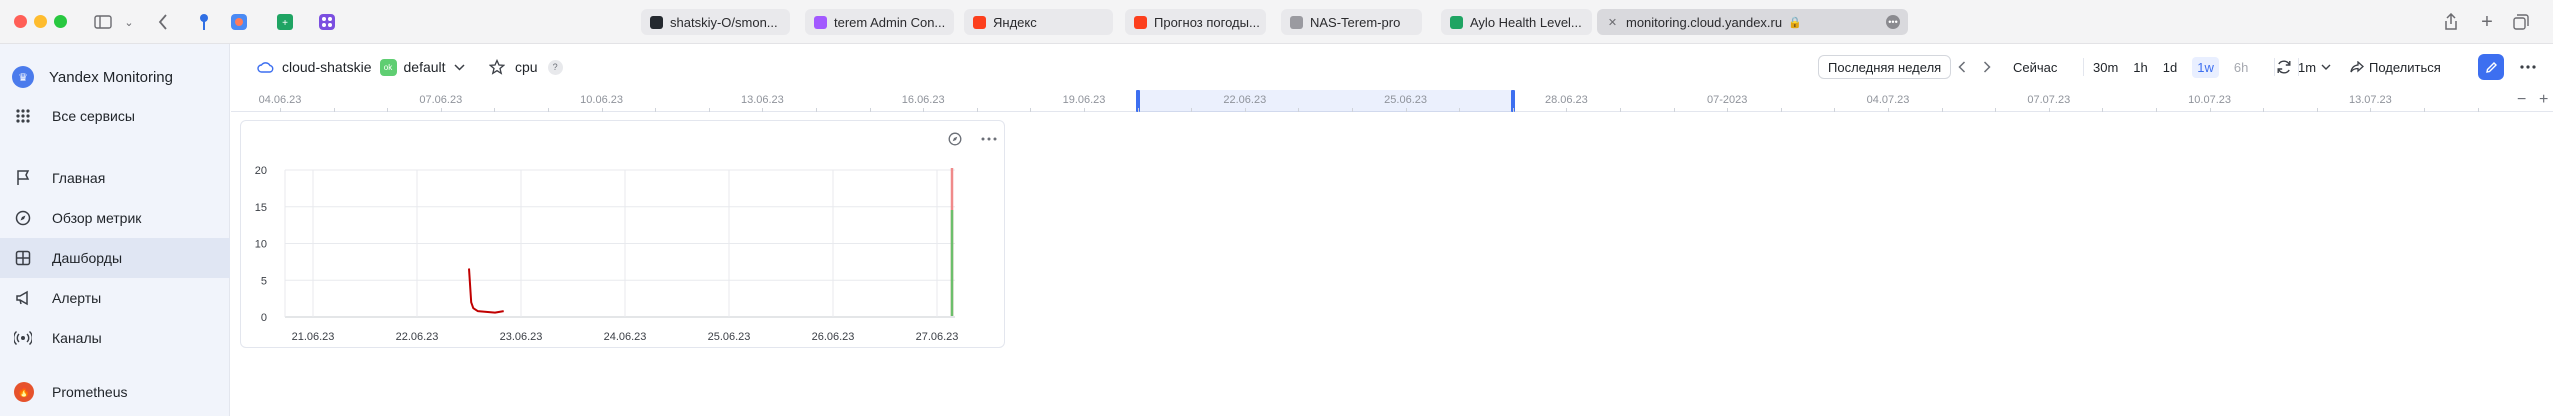  Describe the element at coordinates (2491, 67) in the screenshot. I see `edit-button` at that location.